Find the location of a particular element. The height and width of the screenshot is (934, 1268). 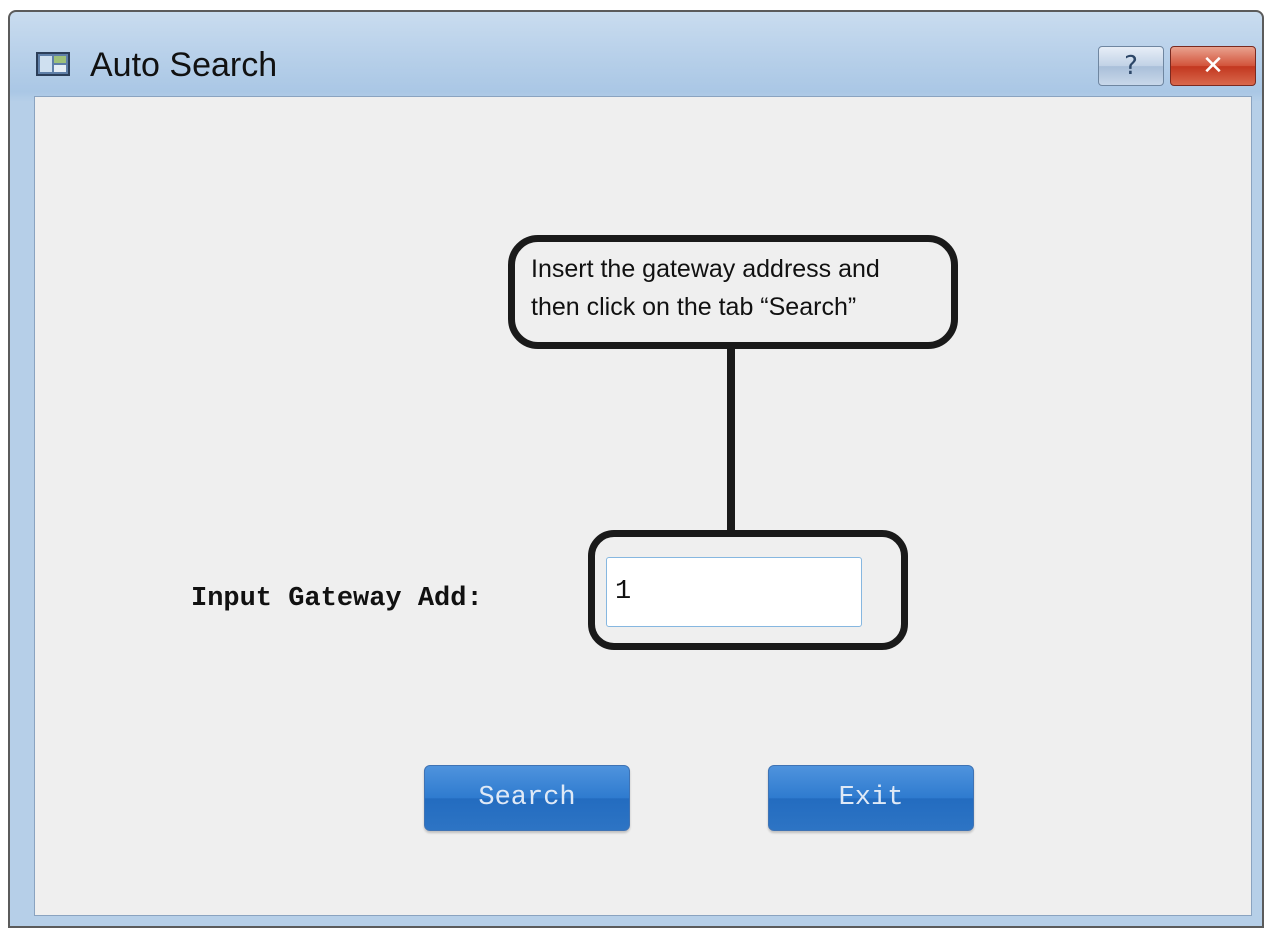

search-button: Search is located at coordinates (527, 798).